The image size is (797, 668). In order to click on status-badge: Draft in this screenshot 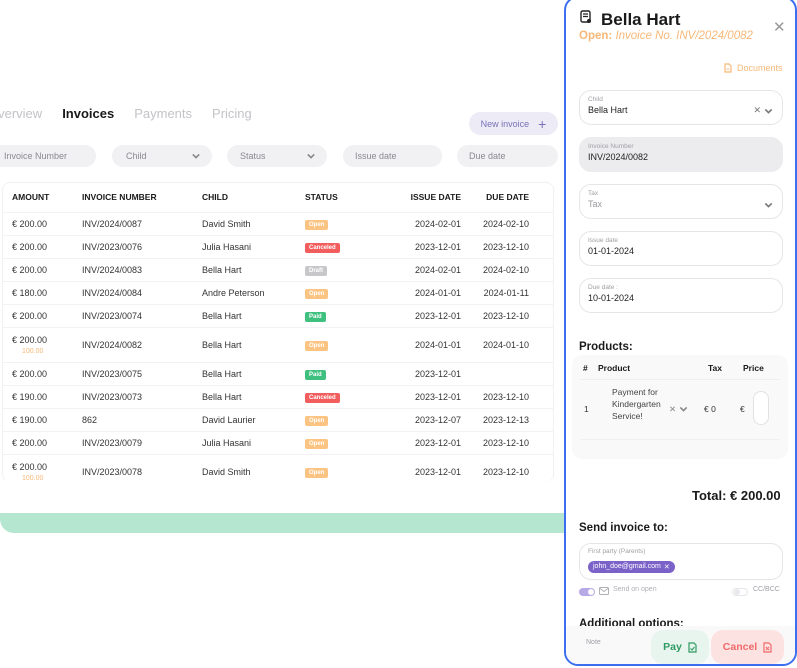, I will do `click(316, 270)`.